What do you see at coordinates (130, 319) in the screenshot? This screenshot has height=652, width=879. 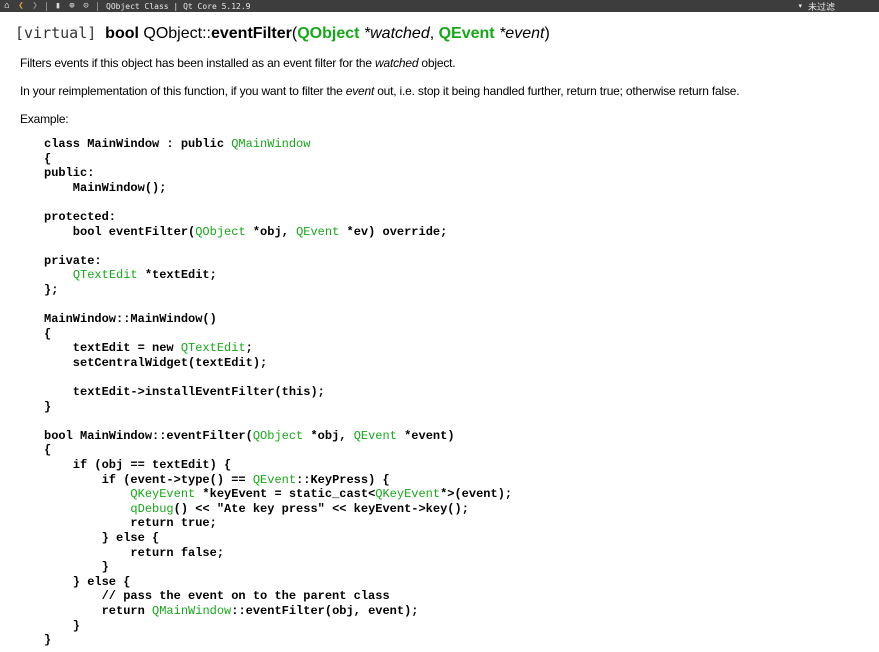 I see `code-token: MainWindow::MainWindow()` at bounding box center [130, 319].